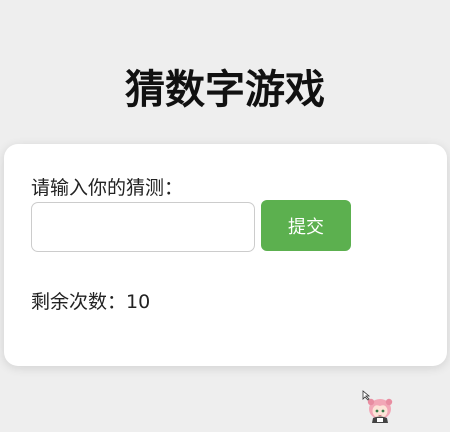 This screenshot has height=432, width=450. I want to click on guess-prompt-label: 请输入你的猜测：, so click(107, 188).